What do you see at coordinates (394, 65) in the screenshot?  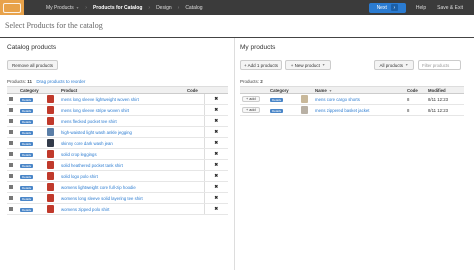 I see `product-filter-select: All products ▼` at bounding box center [394, 65].